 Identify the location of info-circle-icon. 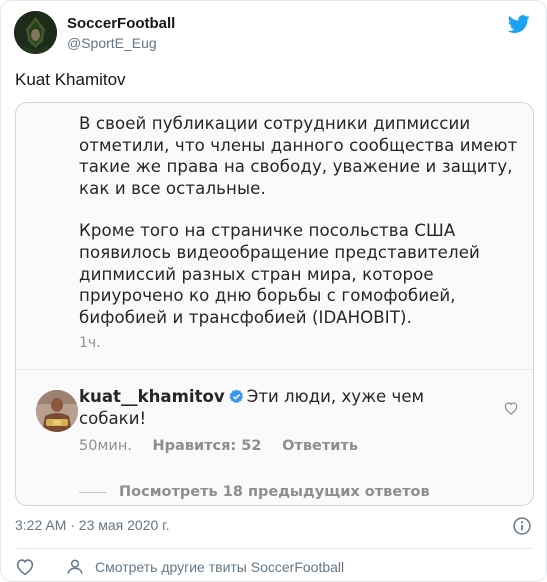
(522, 526).